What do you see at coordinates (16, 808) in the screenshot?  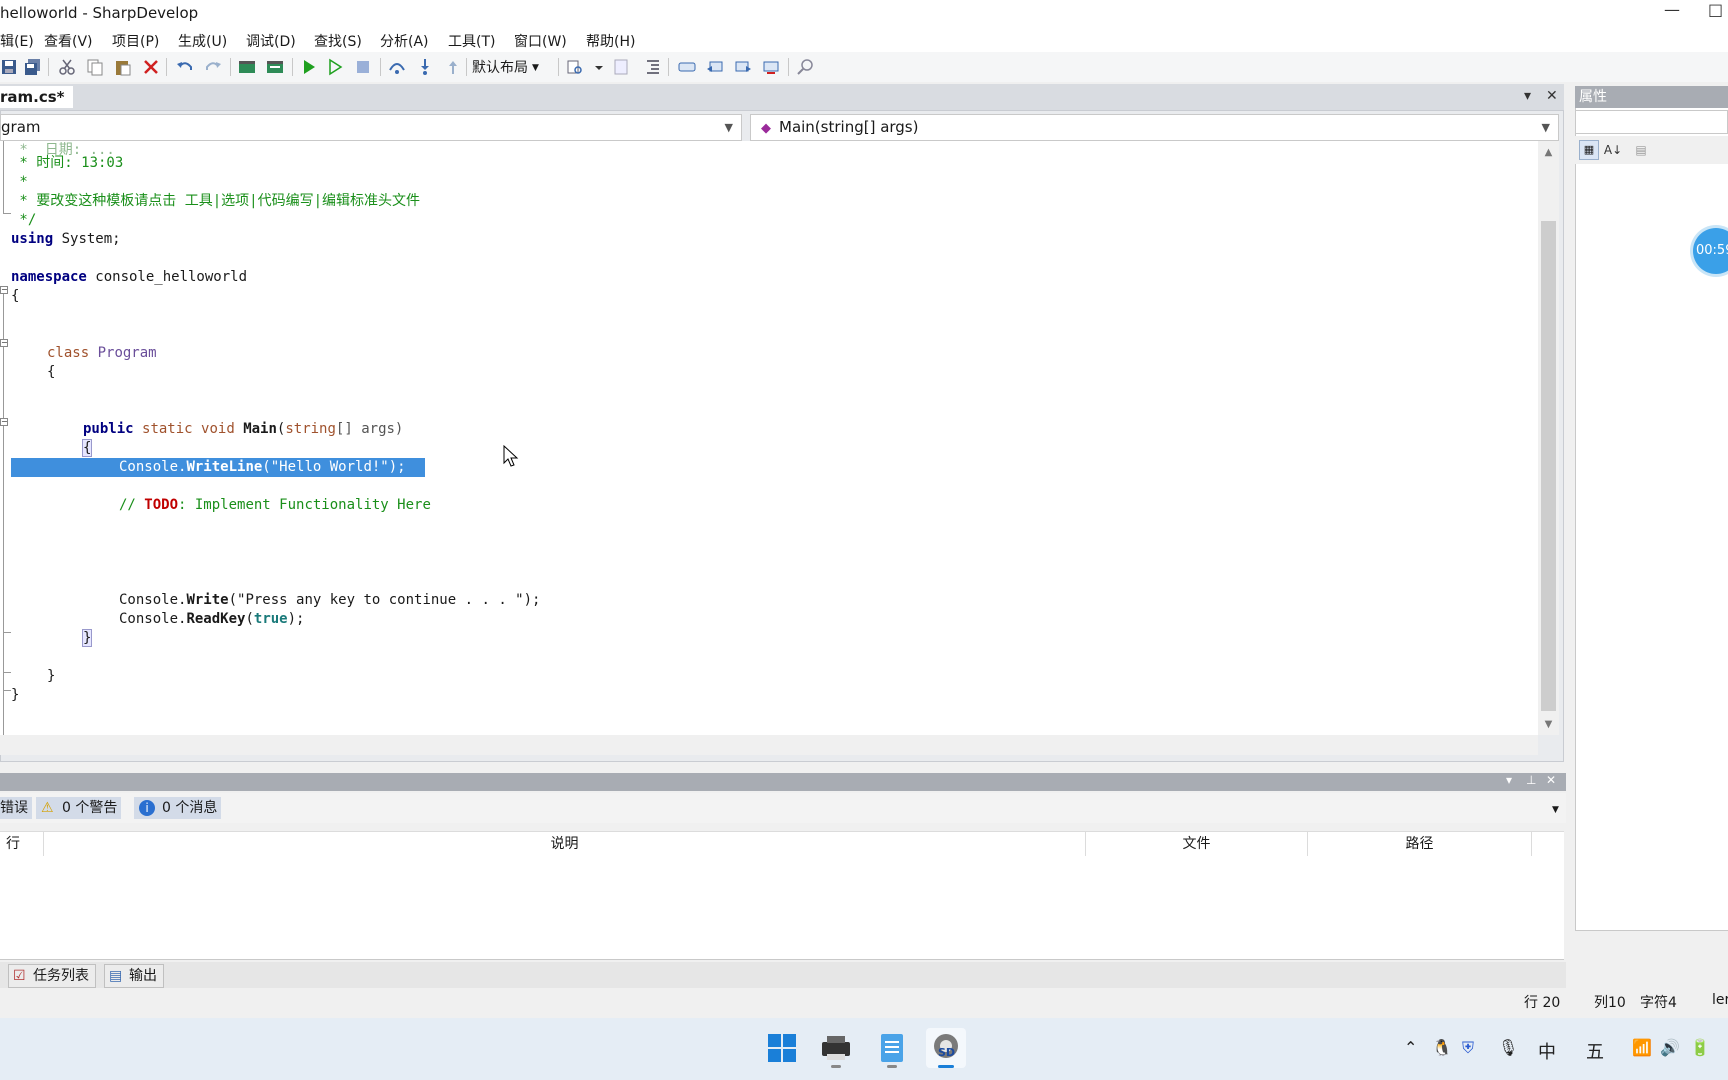 I see `errors-filter: 错误` at bounding box center [16, 808].